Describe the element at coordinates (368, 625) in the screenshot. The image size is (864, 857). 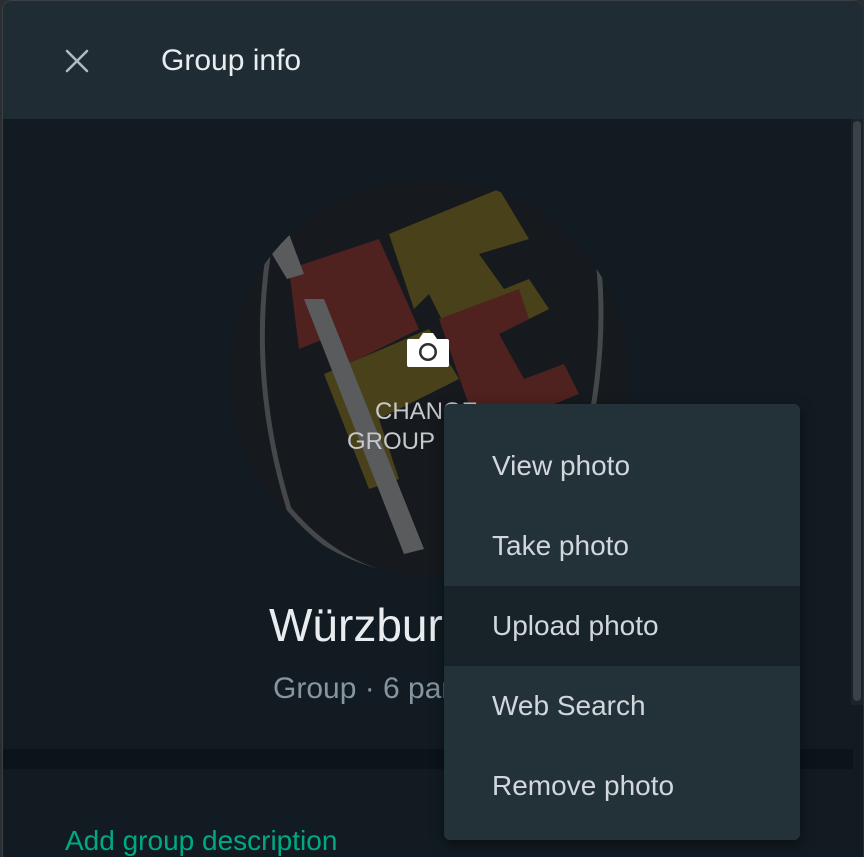
I see `group-name: Würzburg` at that location.